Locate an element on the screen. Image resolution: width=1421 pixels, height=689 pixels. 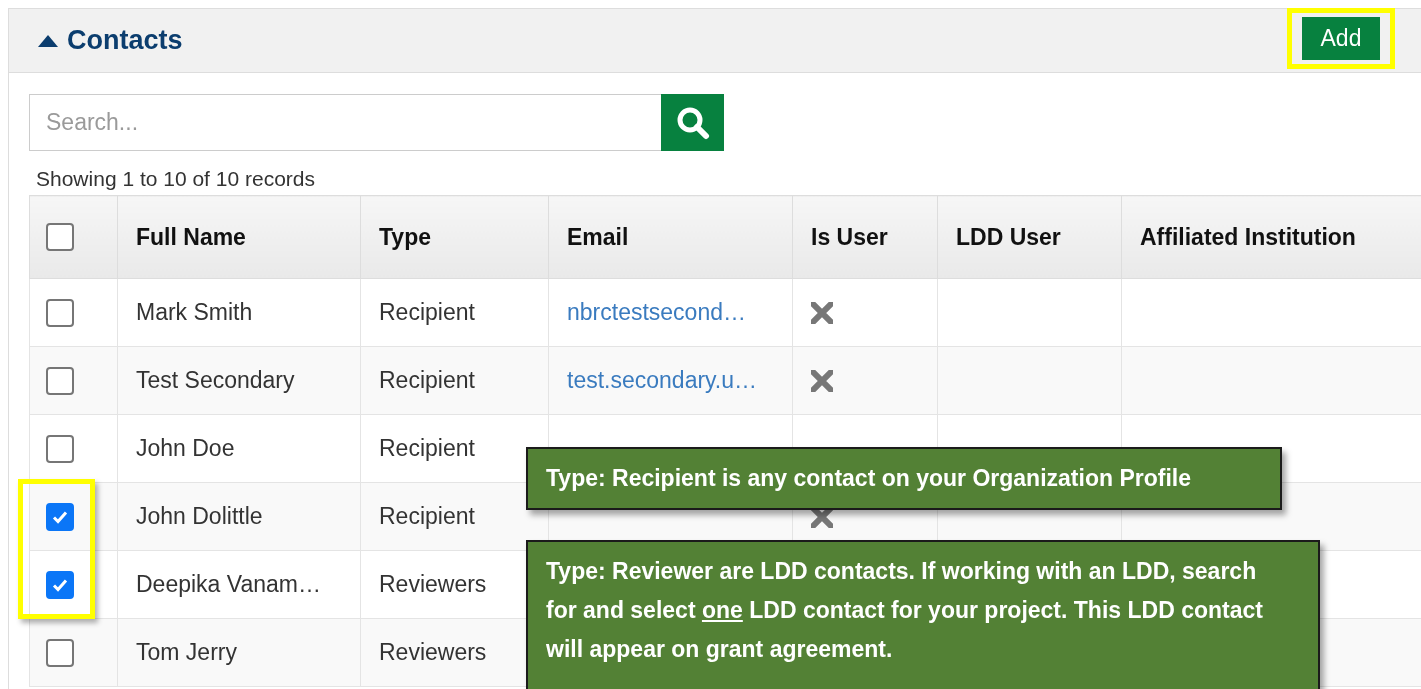
column-header: Is User is located at coordinates (865, 237).